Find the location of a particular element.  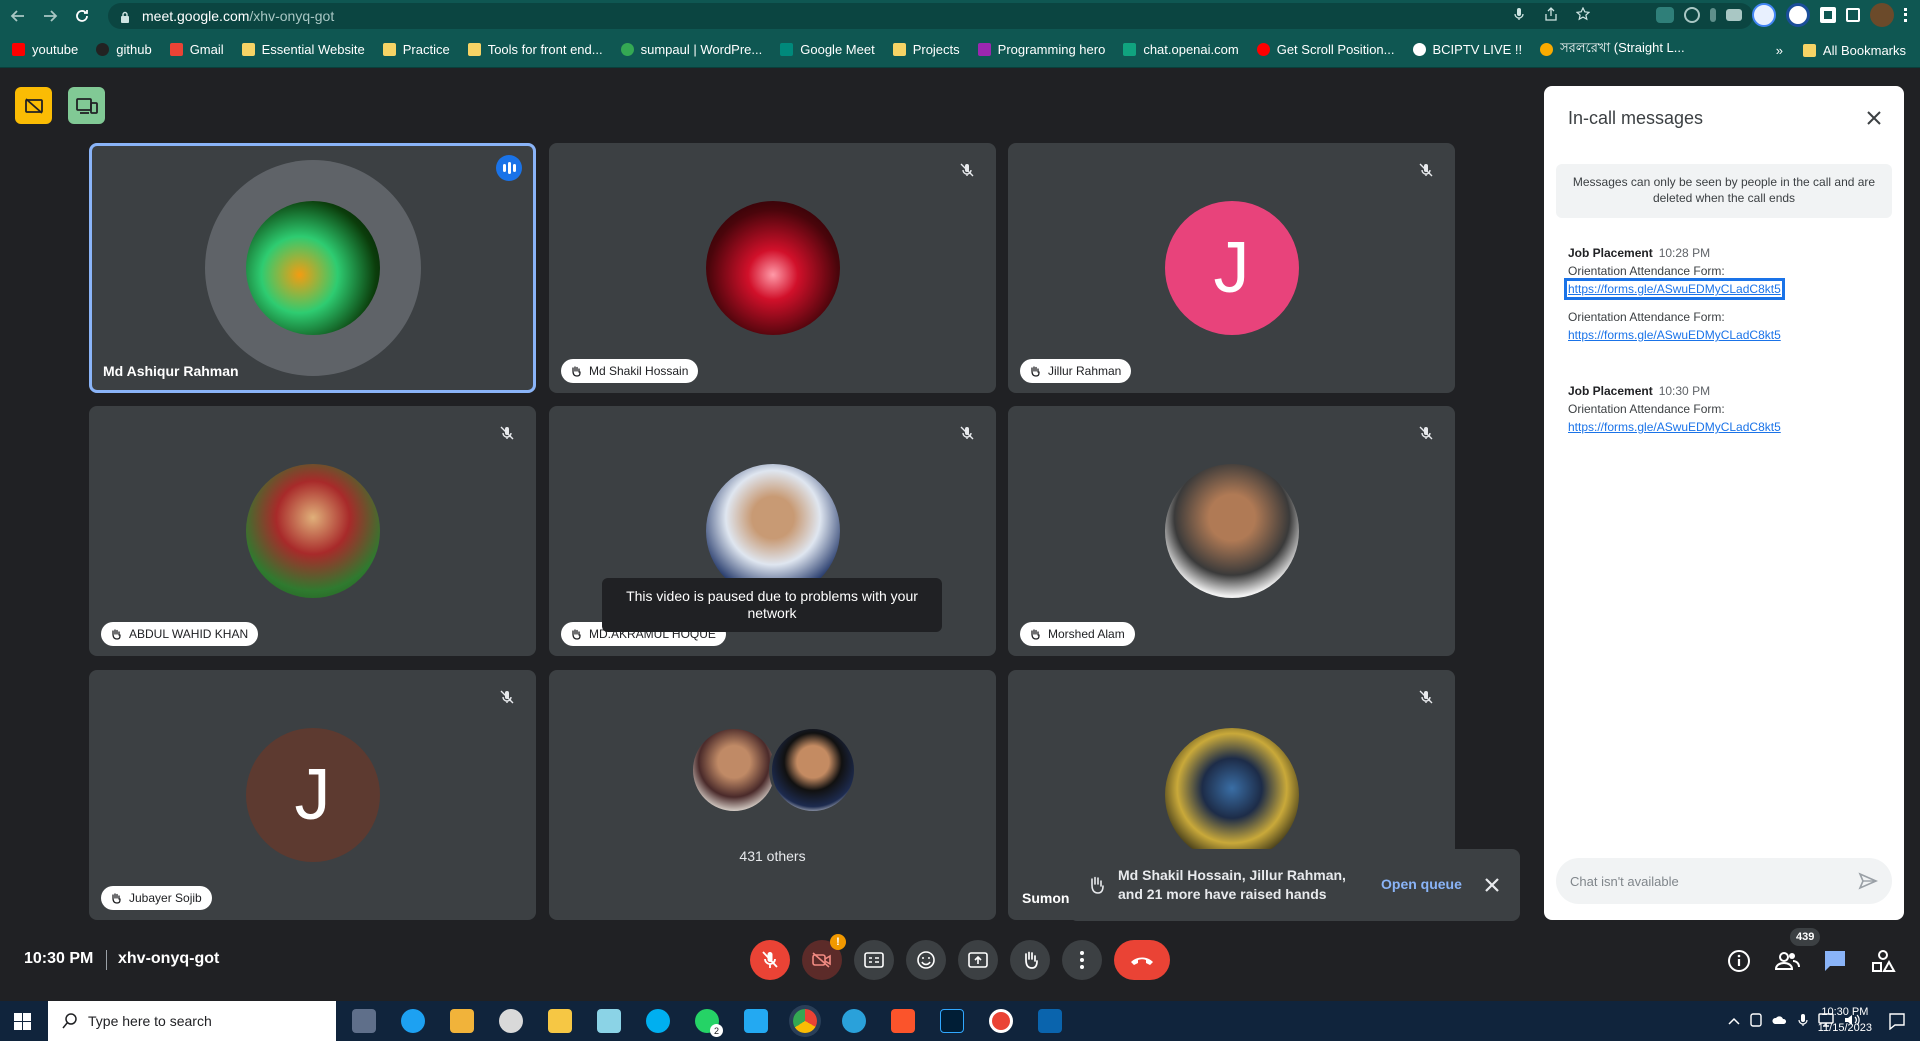

store-app-icon is located at coordinates (462, 1021).